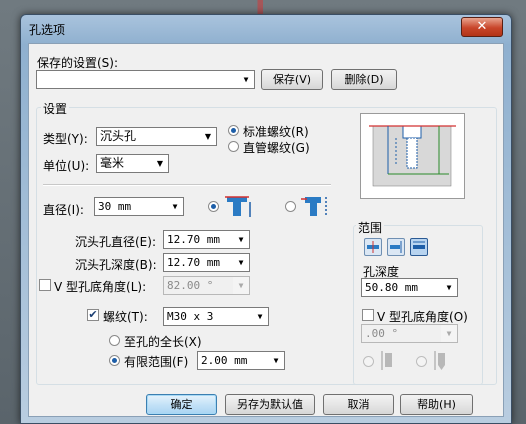 The width and height of the screenshot is (526, 424). What do you see at coordinates (358, 404) in the screenshot?
I see `cancel-button: 取消` at bounding box center [358, 404].